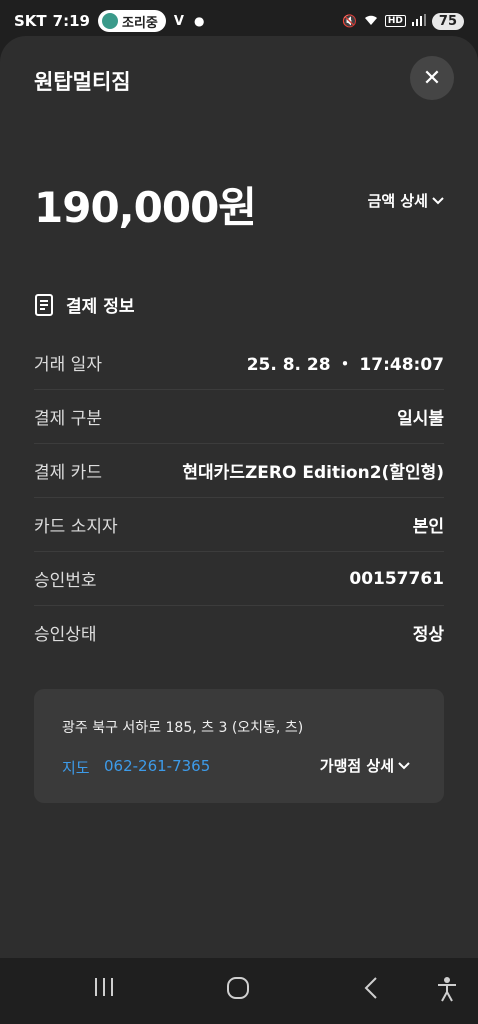  I want to click on home-button, so click(238, 991).